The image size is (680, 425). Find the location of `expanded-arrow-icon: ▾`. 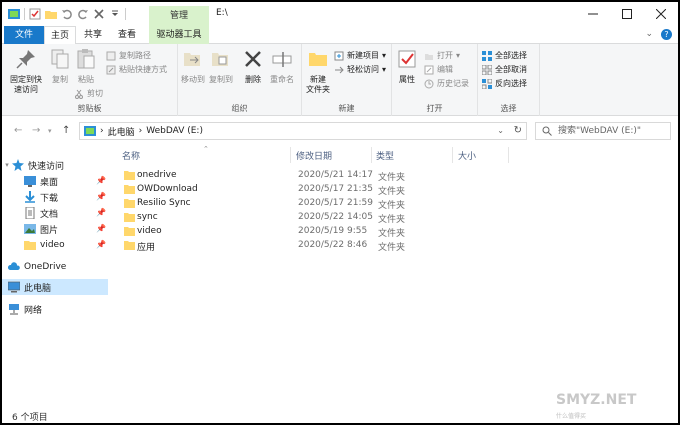

expanded-arrow-icon: ▾ is located at coordinates (7, 165).